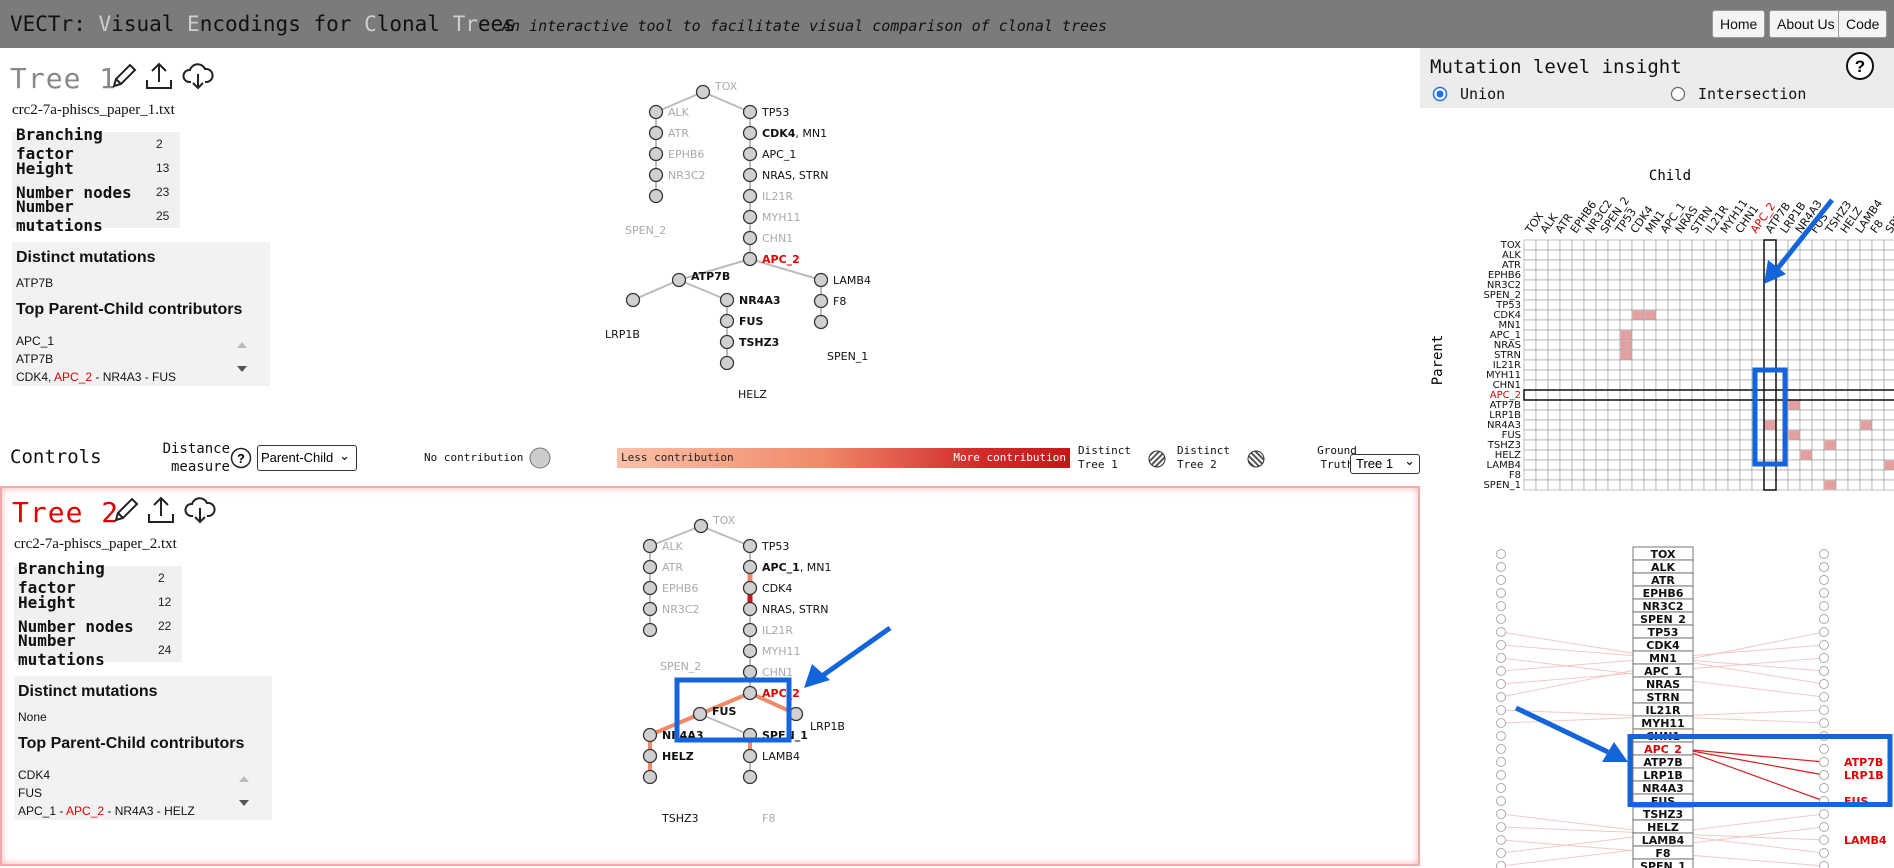  Describe the element at coordinates (1770, 425) in the screenshot. I see `matrix-cell-filled` at that location.